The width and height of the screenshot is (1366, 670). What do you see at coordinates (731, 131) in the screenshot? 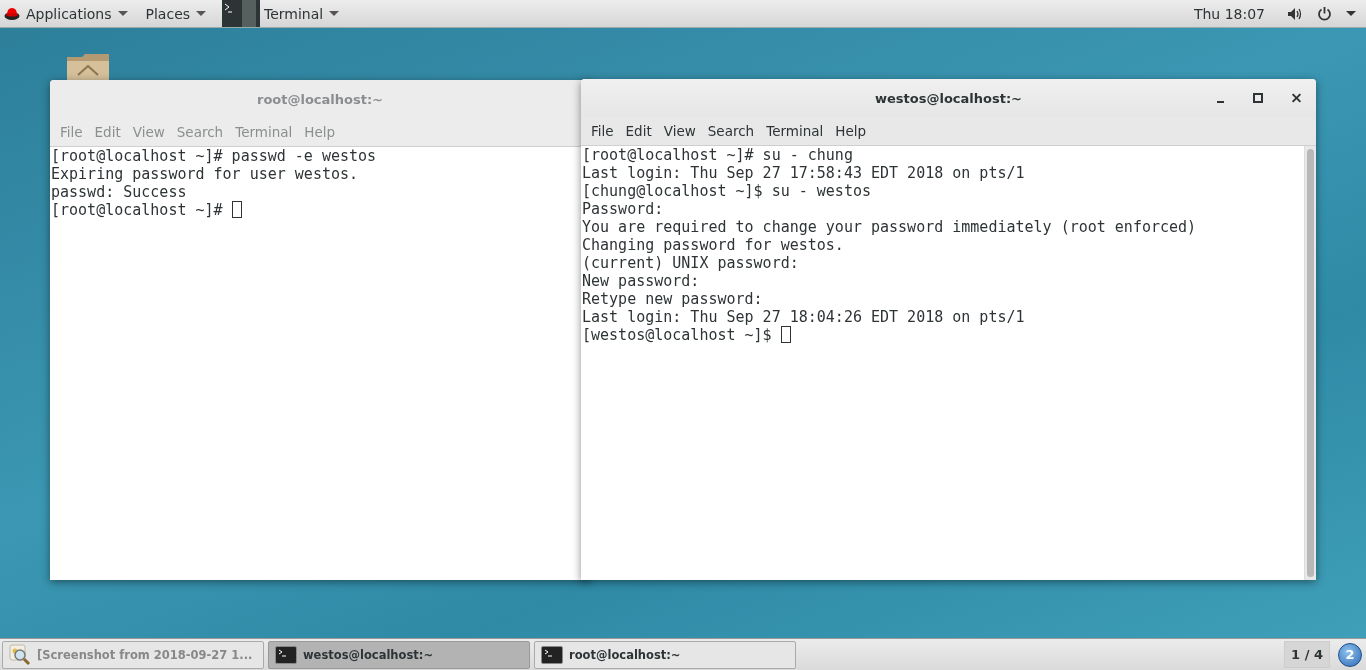
I see `menu-item: Search` at bounding box center [731, 131].